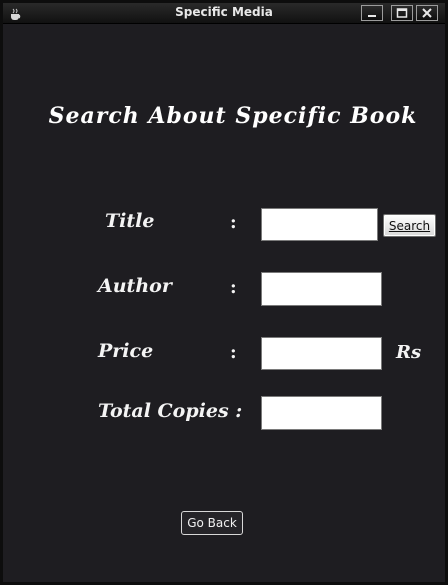 The image size is (448, 585). I want to click on price-input, so click(321, 353).